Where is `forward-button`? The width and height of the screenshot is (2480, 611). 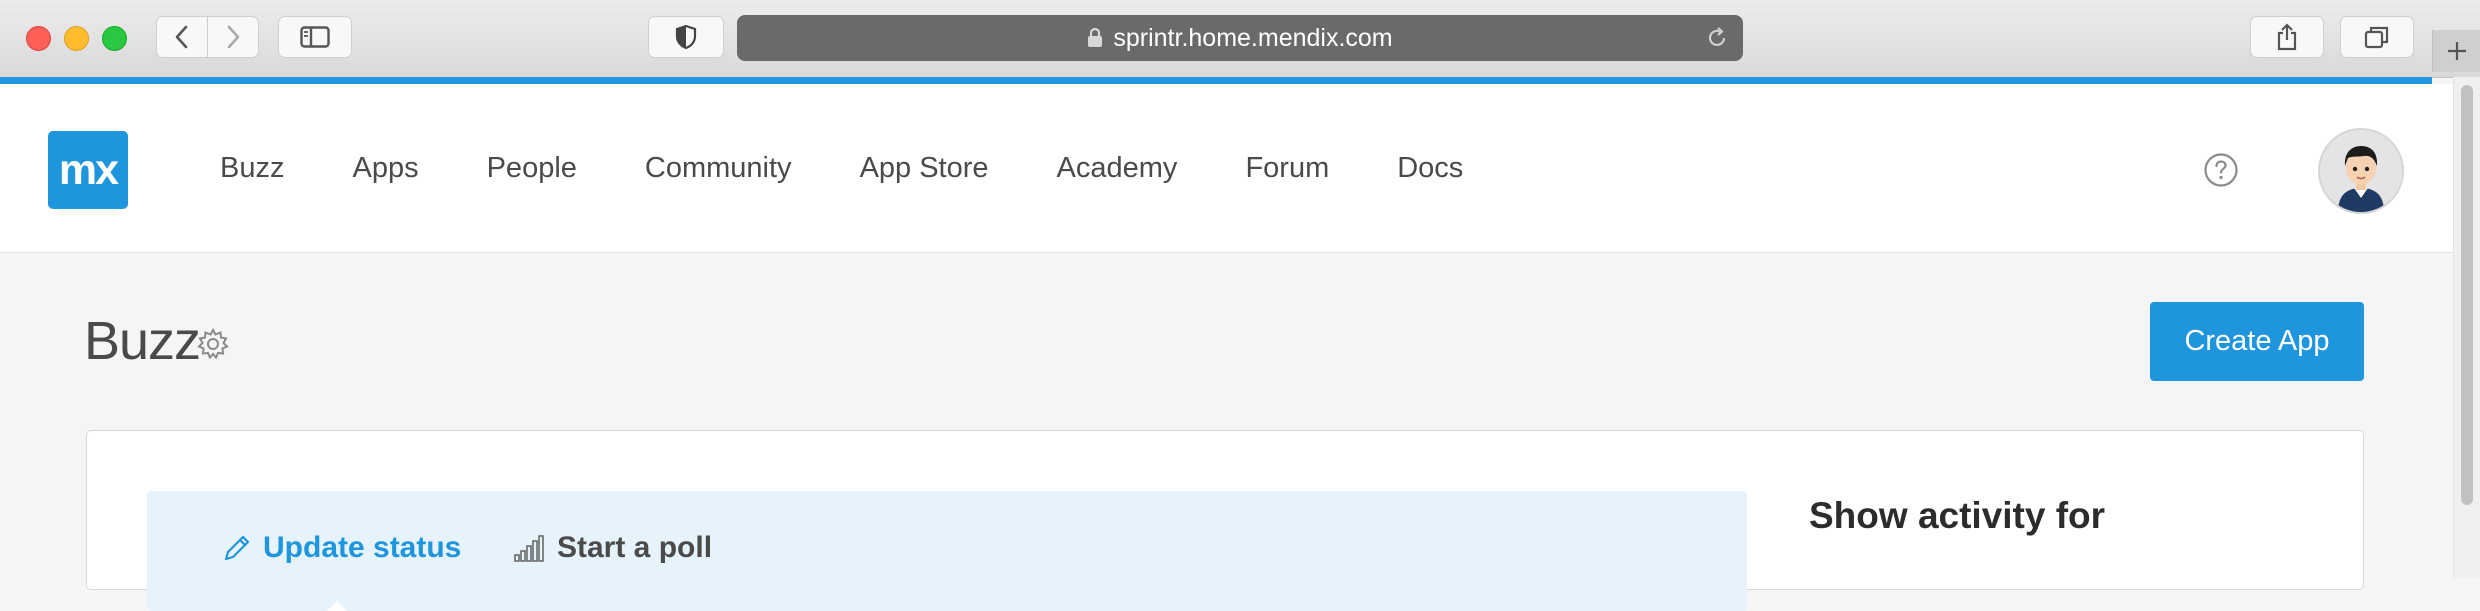
forward-button is located at coordinates (233, 37).